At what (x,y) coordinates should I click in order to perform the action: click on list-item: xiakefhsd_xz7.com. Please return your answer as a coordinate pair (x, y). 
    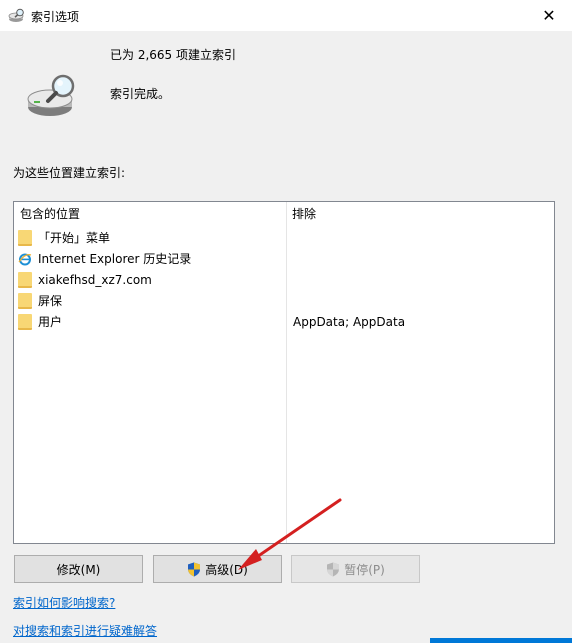
    Looking at the image, I should click on (283, 279).